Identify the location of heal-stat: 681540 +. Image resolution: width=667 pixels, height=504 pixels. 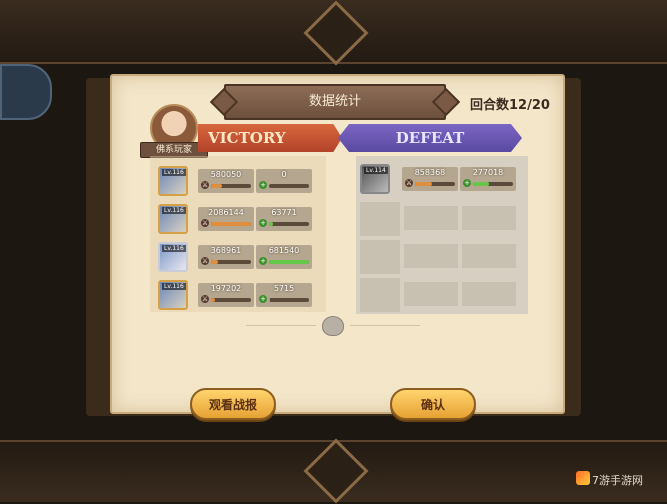
(284, 257).